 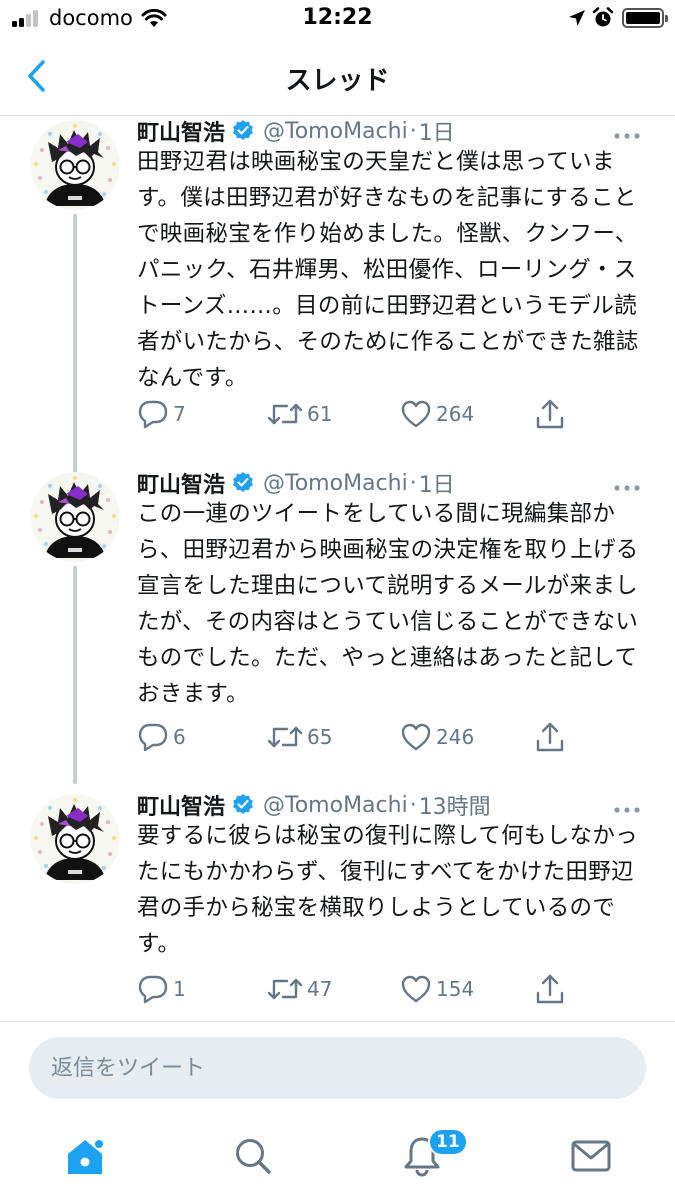 I want to click on tweet-actions: 1 47 154, so click(x=387, y=989).